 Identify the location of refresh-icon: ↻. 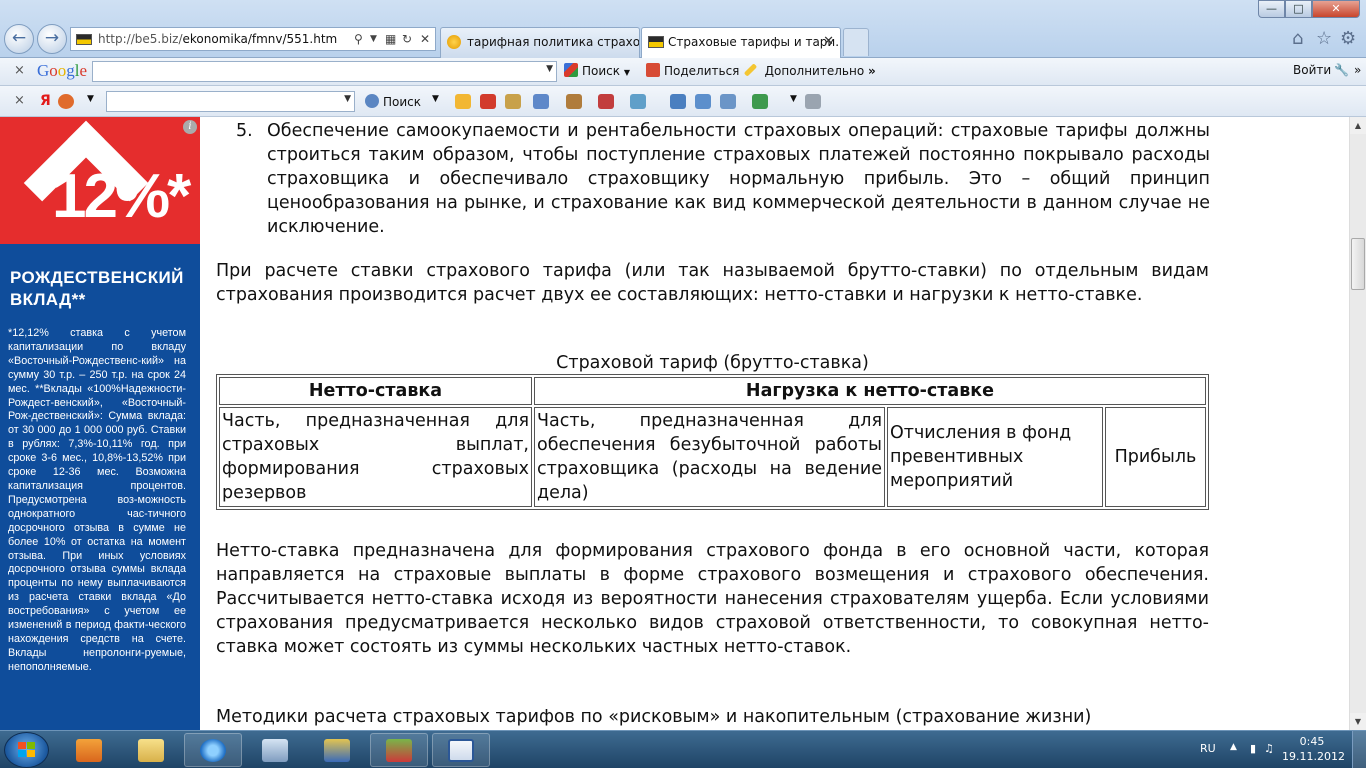
(407, 39).